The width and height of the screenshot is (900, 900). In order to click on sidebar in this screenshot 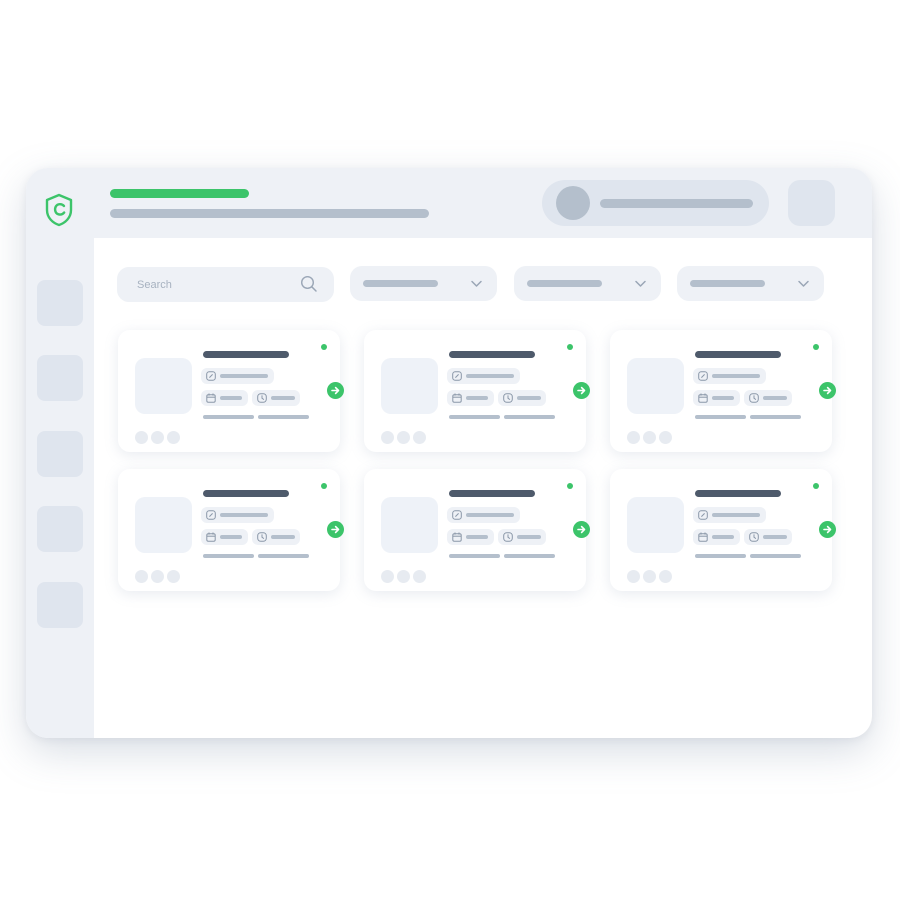, I will do `click(60, 453)`.